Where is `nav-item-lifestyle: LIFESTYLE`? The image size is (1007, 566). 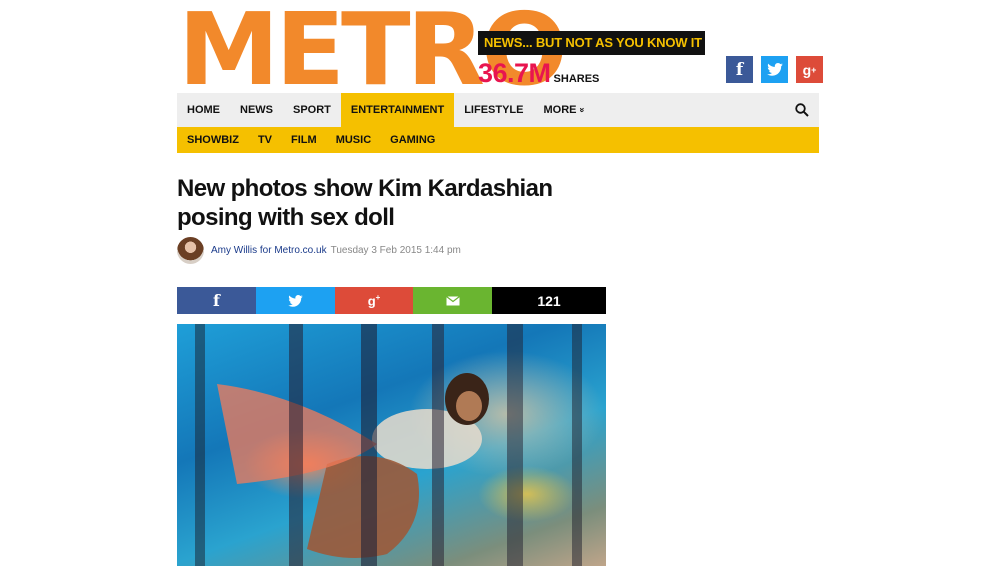 nav-item-lifestyle: LIFESTYLE is located at coordinates (493, 110).